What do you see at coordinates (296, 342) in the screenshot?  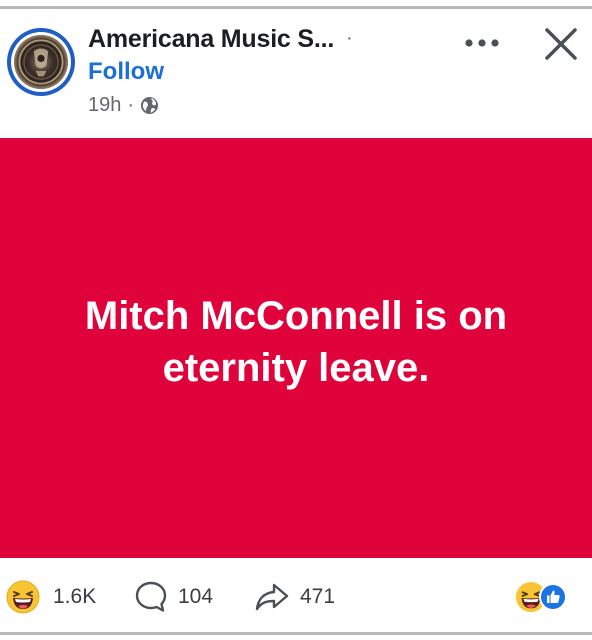 I see `post-body-text: Mitch McConnell is on eternity leave.` at bounding box center [296, 342].